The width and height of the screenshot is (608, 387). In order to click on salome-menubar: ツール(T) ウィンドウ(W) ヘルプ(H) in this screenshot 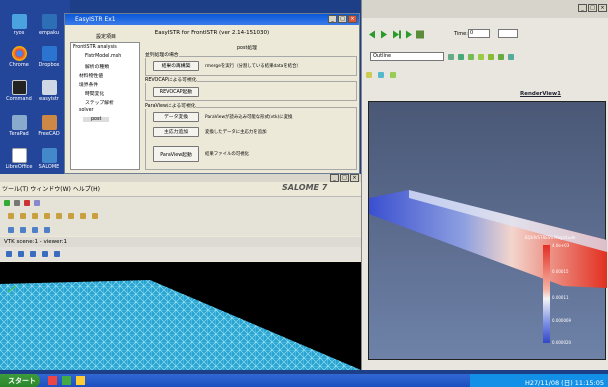, I will do `click(51, 188)`.